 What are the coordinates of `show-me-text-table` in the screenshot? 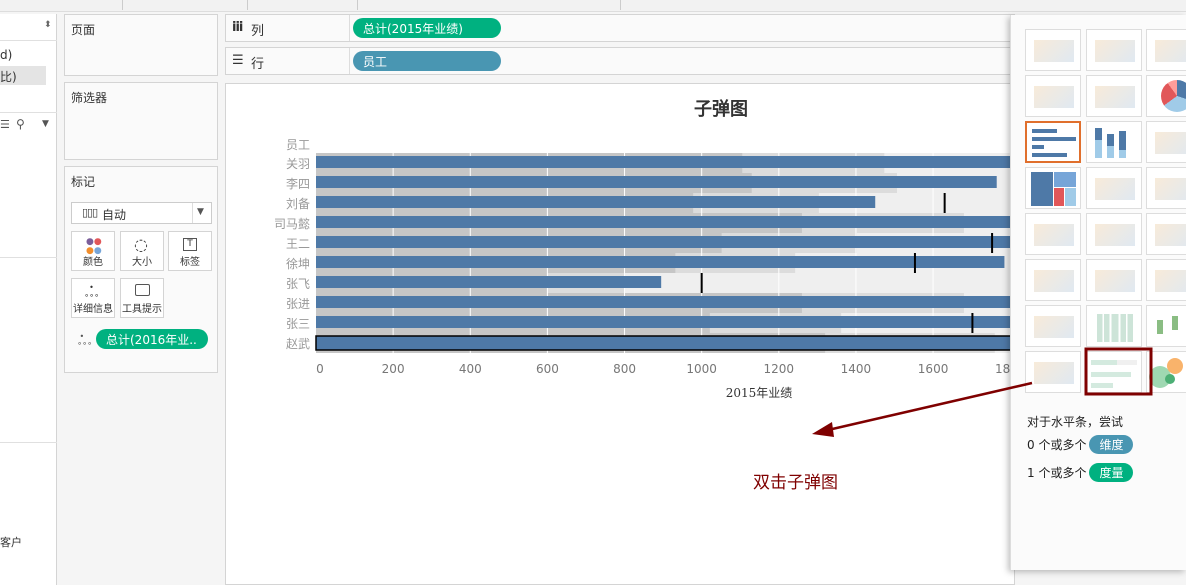 It's located at (1053, 50).